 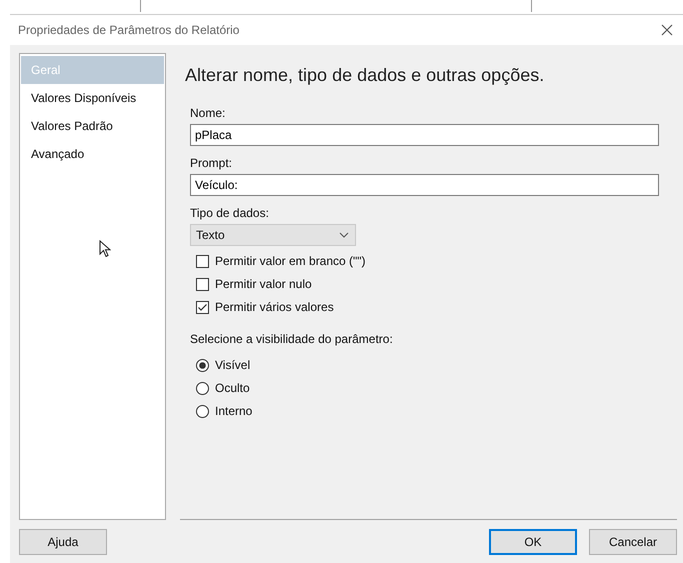 I want to click on cancel-button: Cancelar, so click(x=633, y=542).